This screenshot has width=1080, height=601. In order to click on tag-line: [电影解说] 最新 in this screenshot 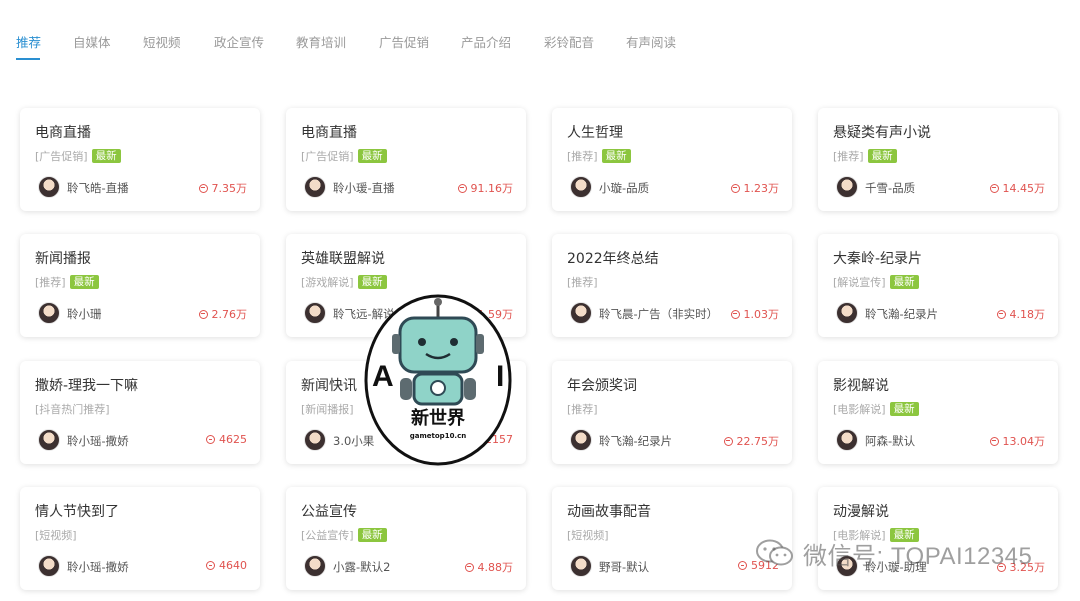, I will do `click(876, 408)`.